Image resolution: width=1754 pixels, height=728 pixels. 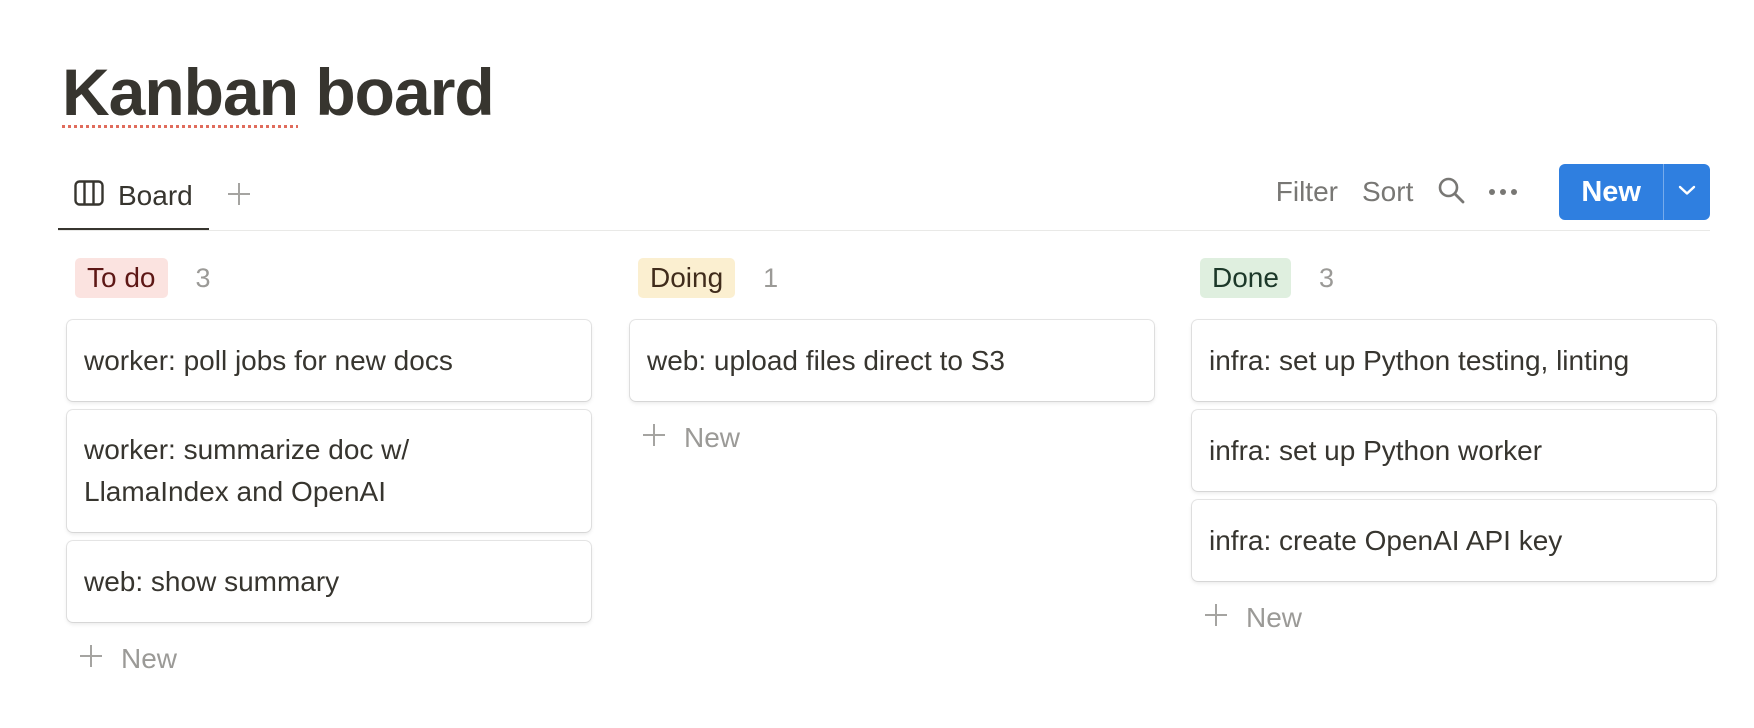 I want to click on card: infra: set up Python testing, linting, so click(x=1454, y=360).